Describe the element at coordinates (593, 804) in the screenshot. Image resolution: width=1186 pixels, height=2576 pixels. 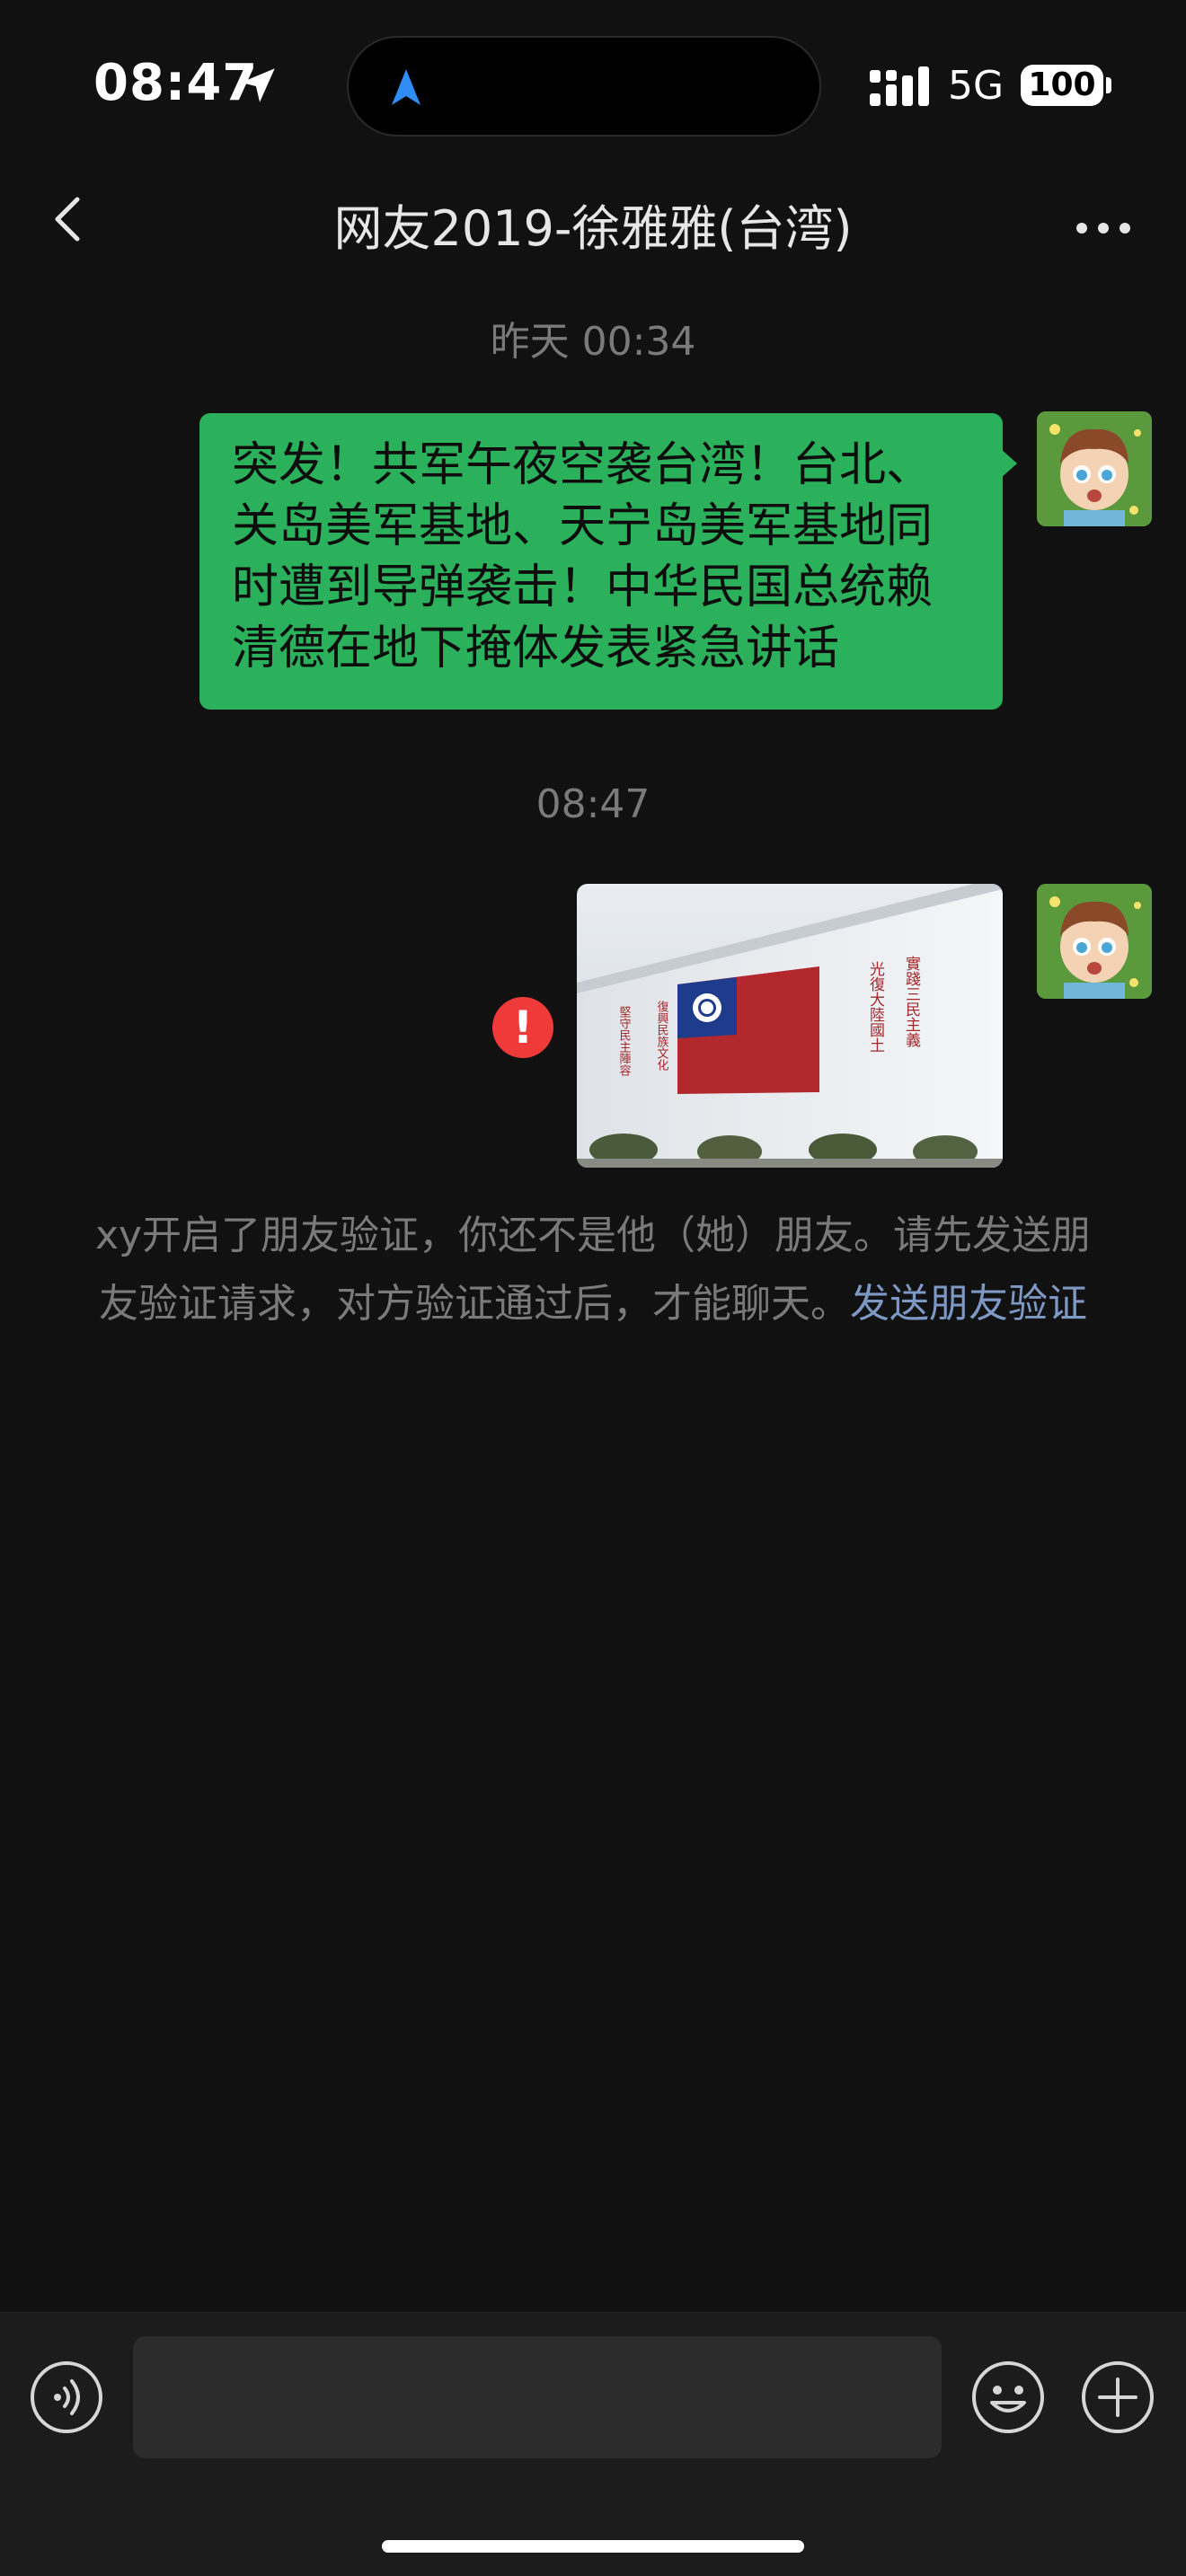
I see `timestamp: 08:47` at that location.